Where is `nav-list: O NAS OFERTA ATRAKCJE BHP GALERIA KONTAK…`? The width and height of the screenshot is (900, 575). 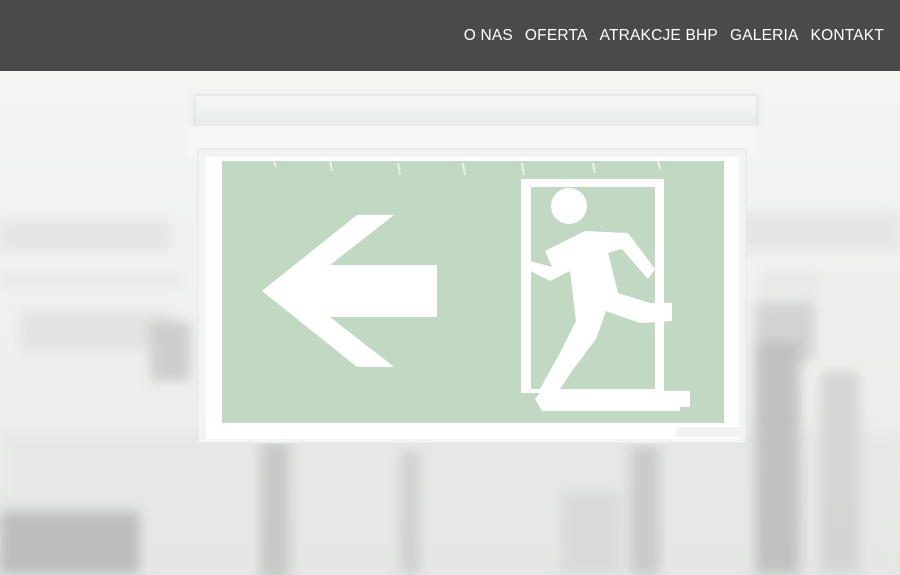 nav-list: O NAS OFERTA ATRAKCJE BHP GALERIA KONTAK… is located at coordinates (674, 36).